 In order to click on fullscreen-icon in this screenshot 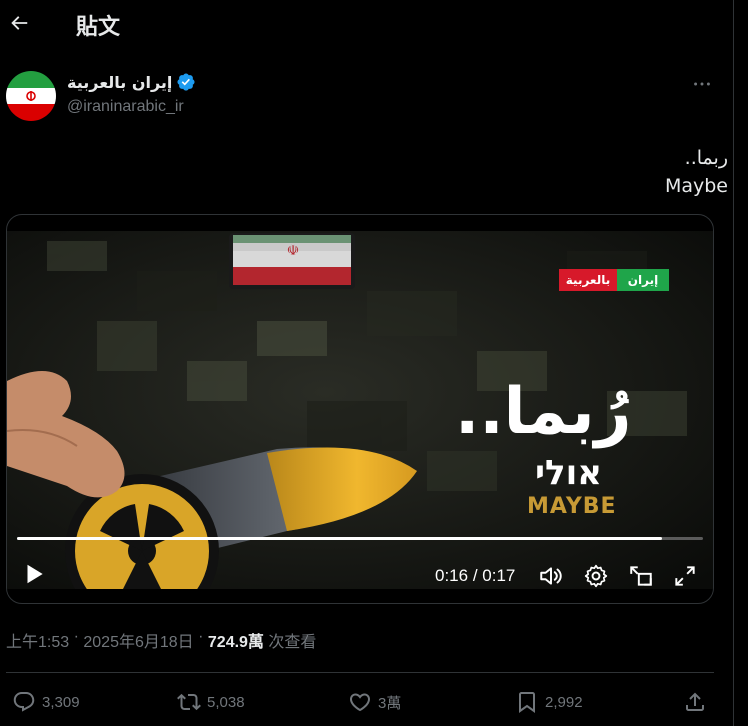, I will do `click(685, 576)`.